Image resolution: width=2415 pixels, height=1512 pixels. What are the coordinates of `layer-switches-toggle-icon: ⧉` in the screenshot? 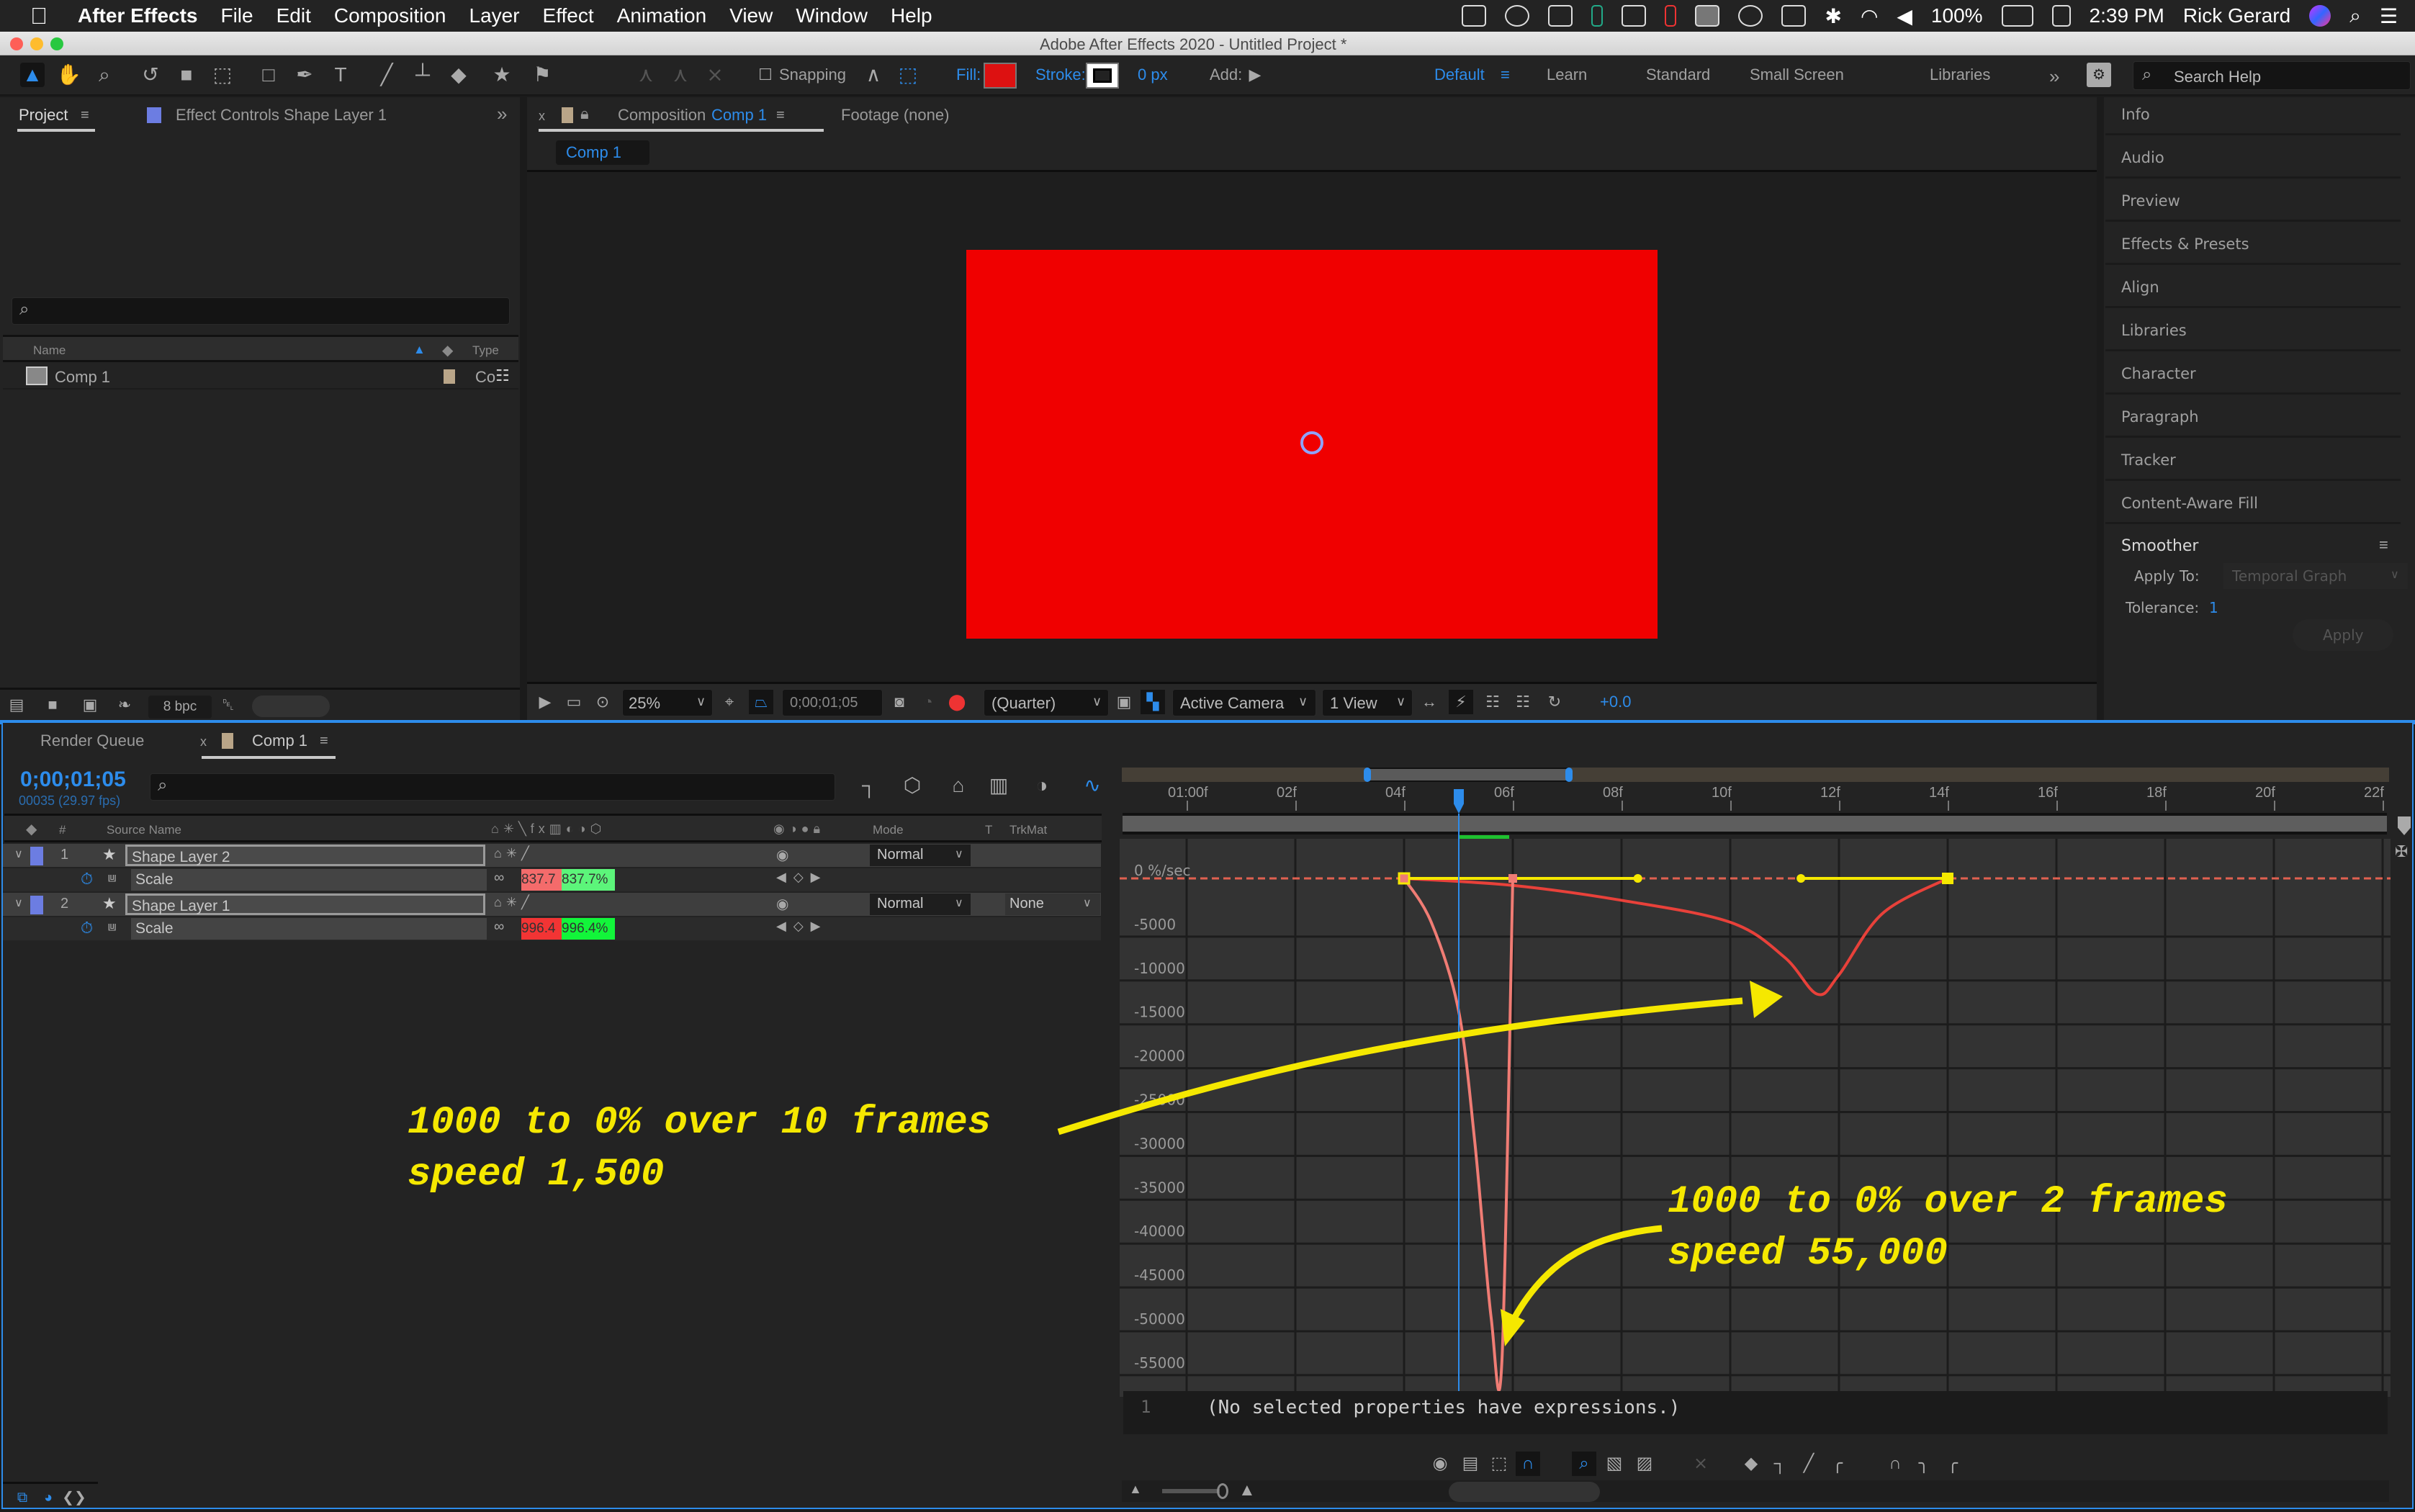 It's located at (22, 1497).